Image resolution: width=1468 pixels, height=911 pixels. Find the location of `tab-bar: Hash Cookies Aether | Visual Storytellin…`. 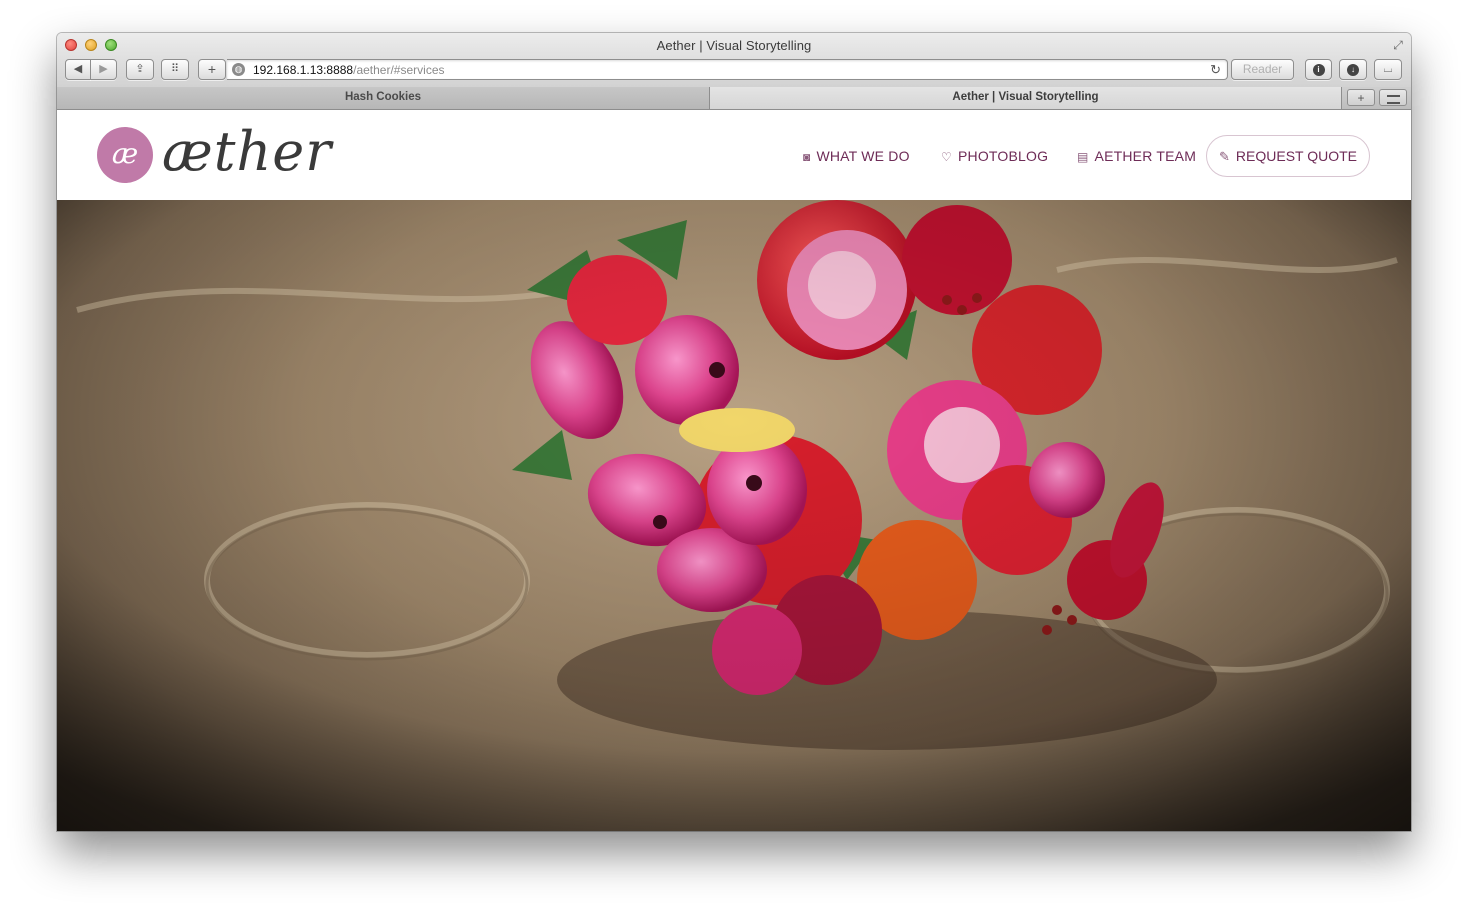

tab-bar: Hash Cookies Aether | Visual Storytellin… is located at coordinates (734, 98).